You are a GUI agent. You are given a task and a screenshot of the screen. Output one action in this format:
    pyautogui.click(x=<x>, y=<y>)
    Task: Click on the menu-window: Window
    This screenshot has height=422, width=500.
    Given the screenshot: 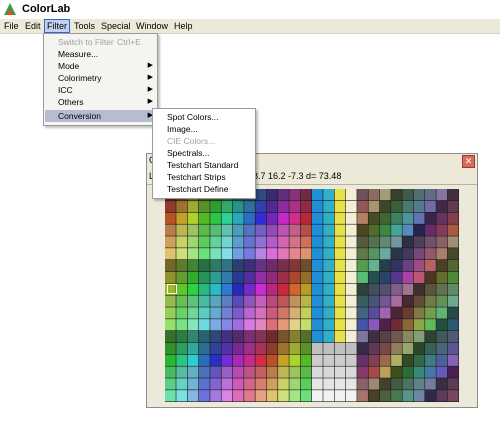 What is the action you would take?
    pyautogui.click(x=152, y=26)
    